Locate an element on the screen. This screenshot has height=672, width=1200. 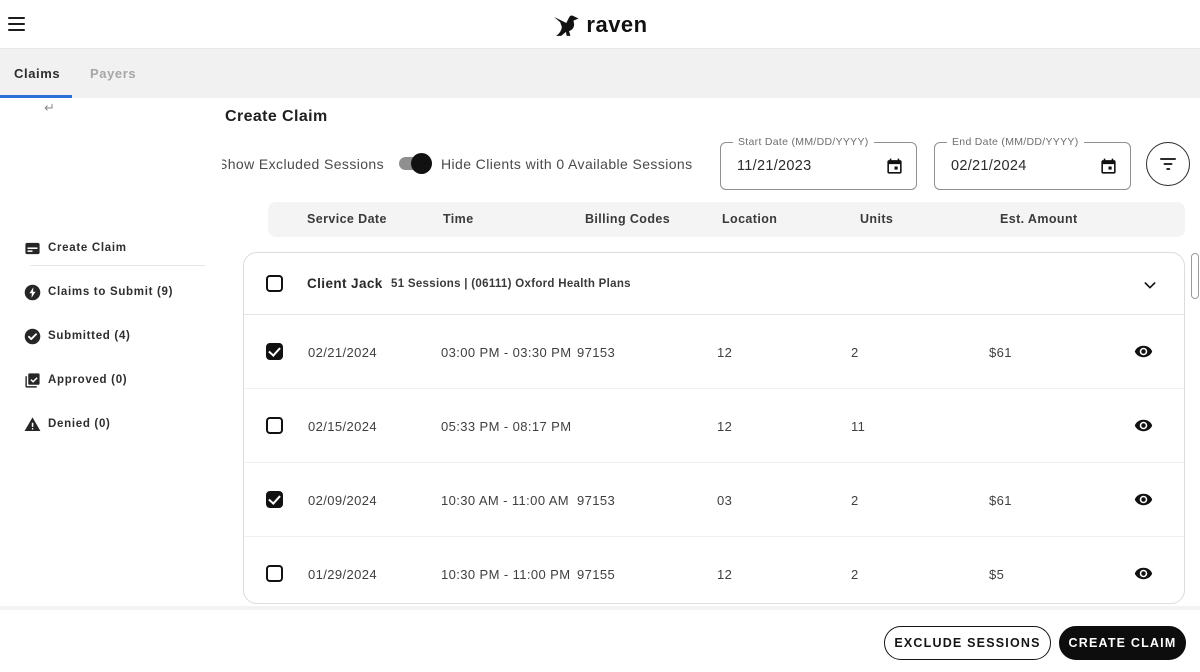
sidebar-item-label: Create Claim is located at coordinates (87, 248).